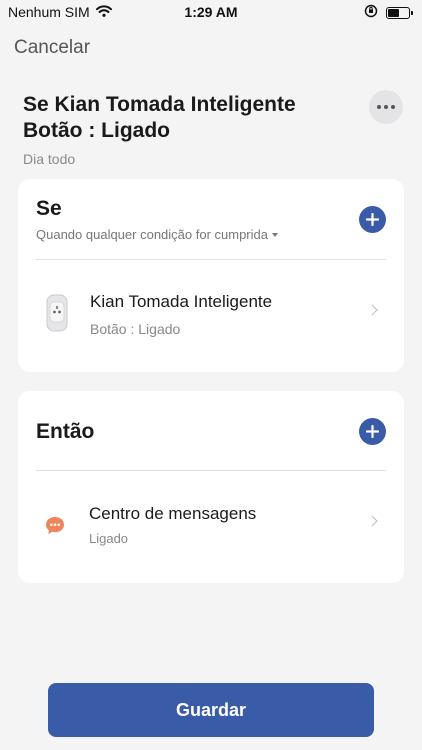 The height and width of the screenshot is (750, 422). Describe the element at coordinates (399, 12) in the screenshot. I see `battery-icon` at that location.